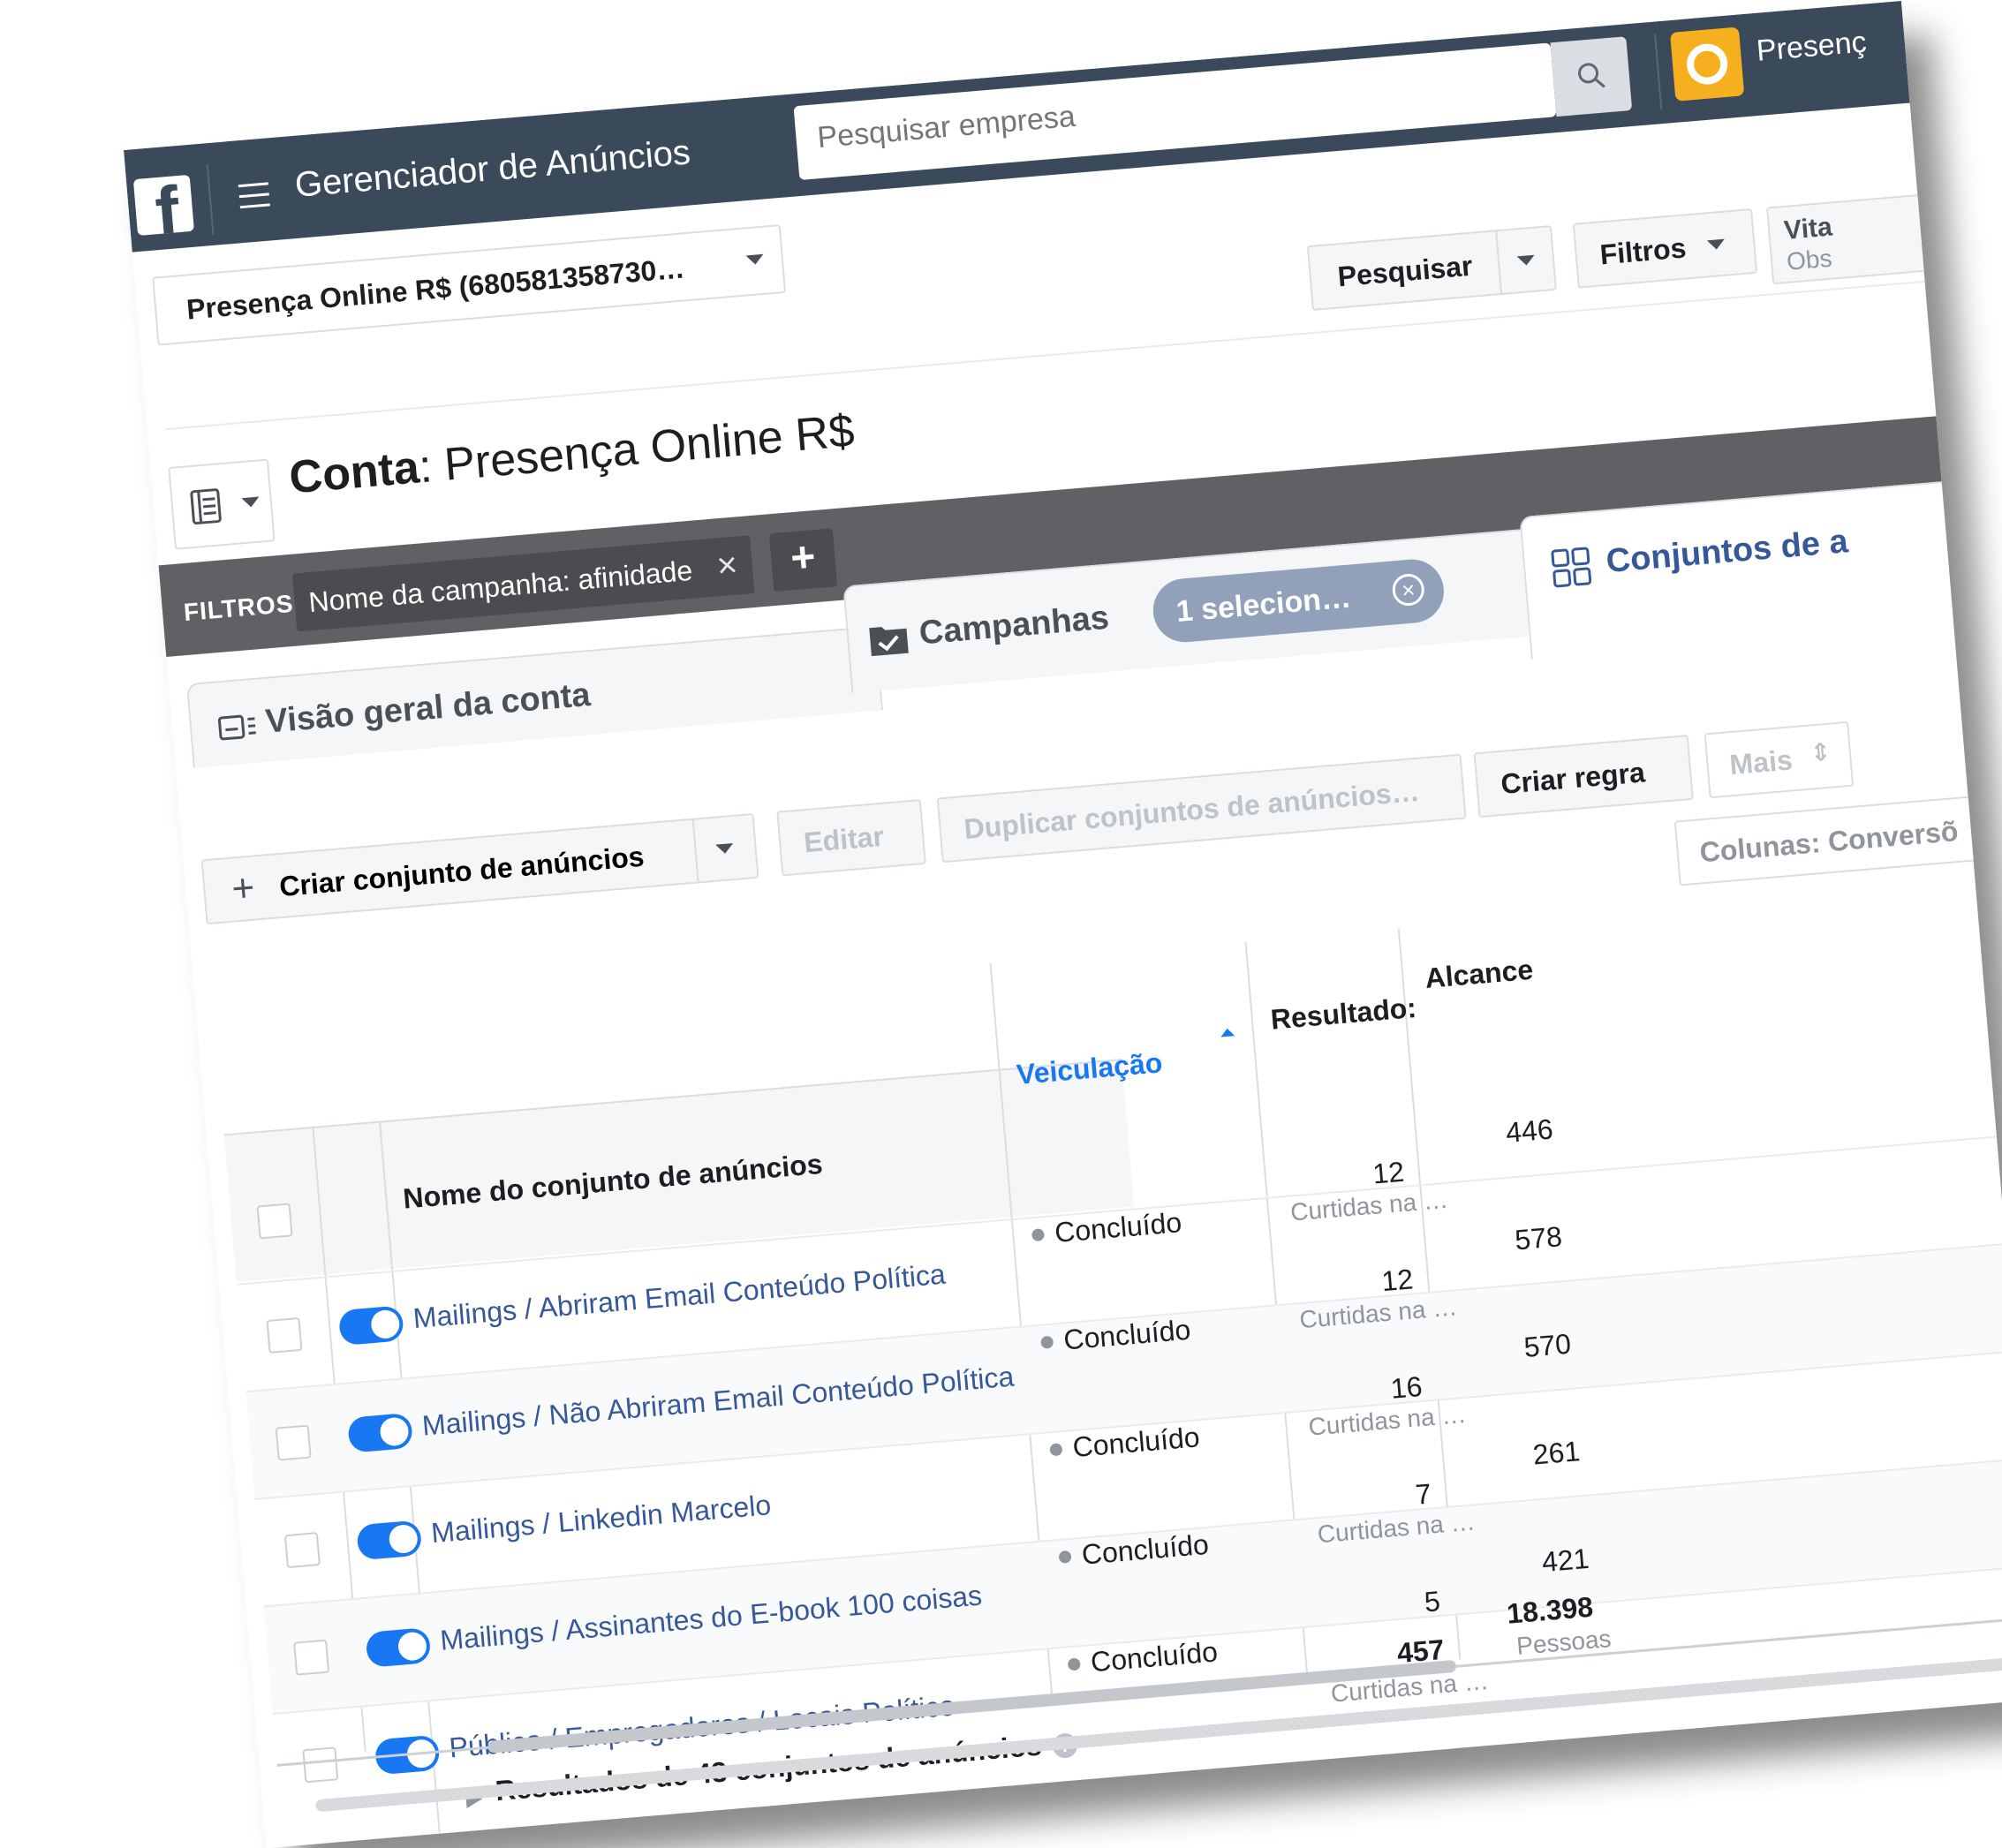 The width and height of the screenshot is (2002, 1848). What do you see at coordinates (275, 1221) in the screenshot?
I see `select-all-checkbox` at bounding box center [275, 1221].